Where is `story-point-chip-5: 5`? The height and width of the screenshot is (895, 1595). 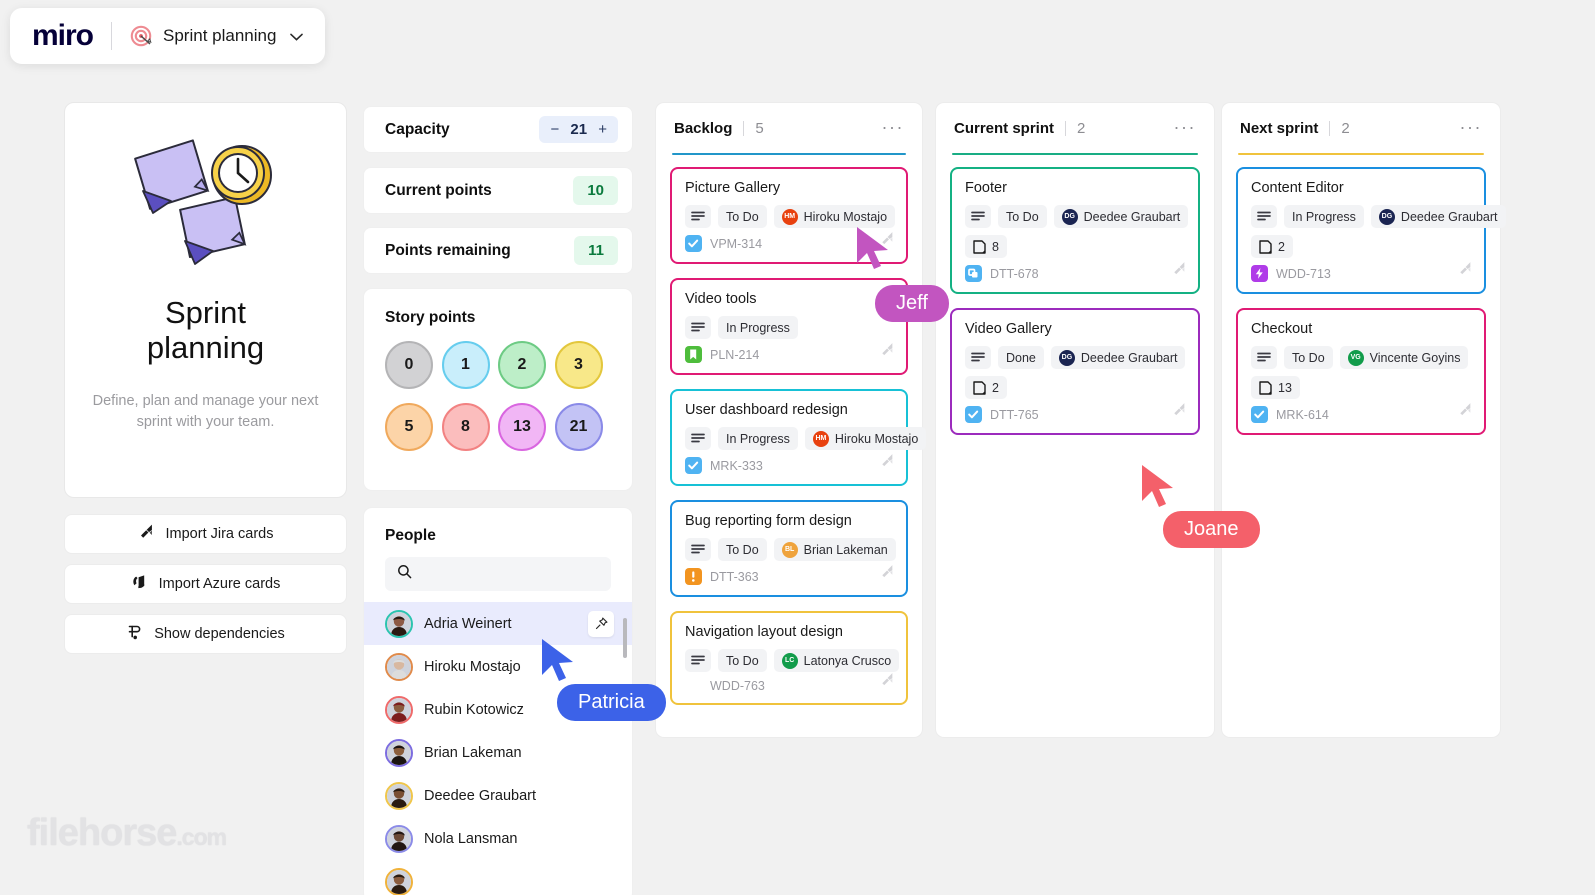 story-point-chip-5: 5 is located at coordinates (409, 427).